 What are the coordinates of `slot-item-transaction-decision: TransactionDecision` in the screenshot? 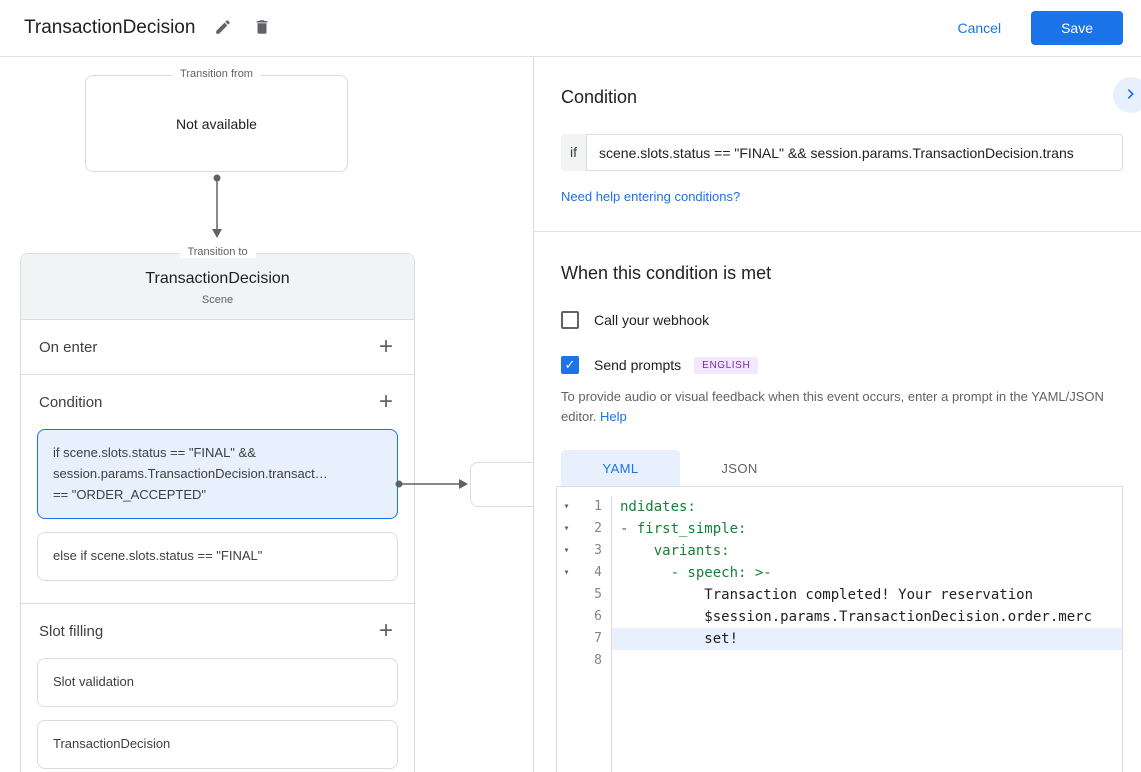 It's located at (217, 744).